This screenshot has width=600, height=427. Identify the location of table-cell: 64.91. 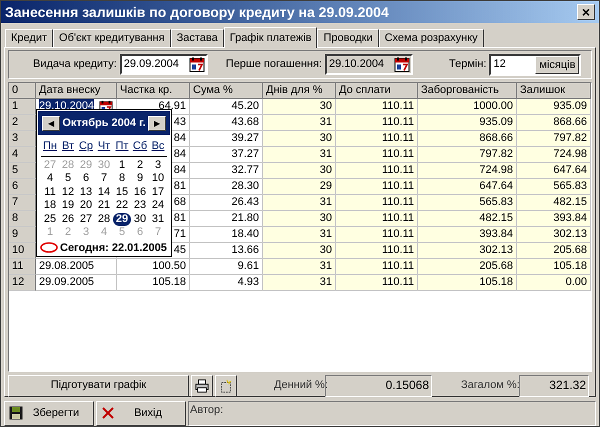
(172, 106).